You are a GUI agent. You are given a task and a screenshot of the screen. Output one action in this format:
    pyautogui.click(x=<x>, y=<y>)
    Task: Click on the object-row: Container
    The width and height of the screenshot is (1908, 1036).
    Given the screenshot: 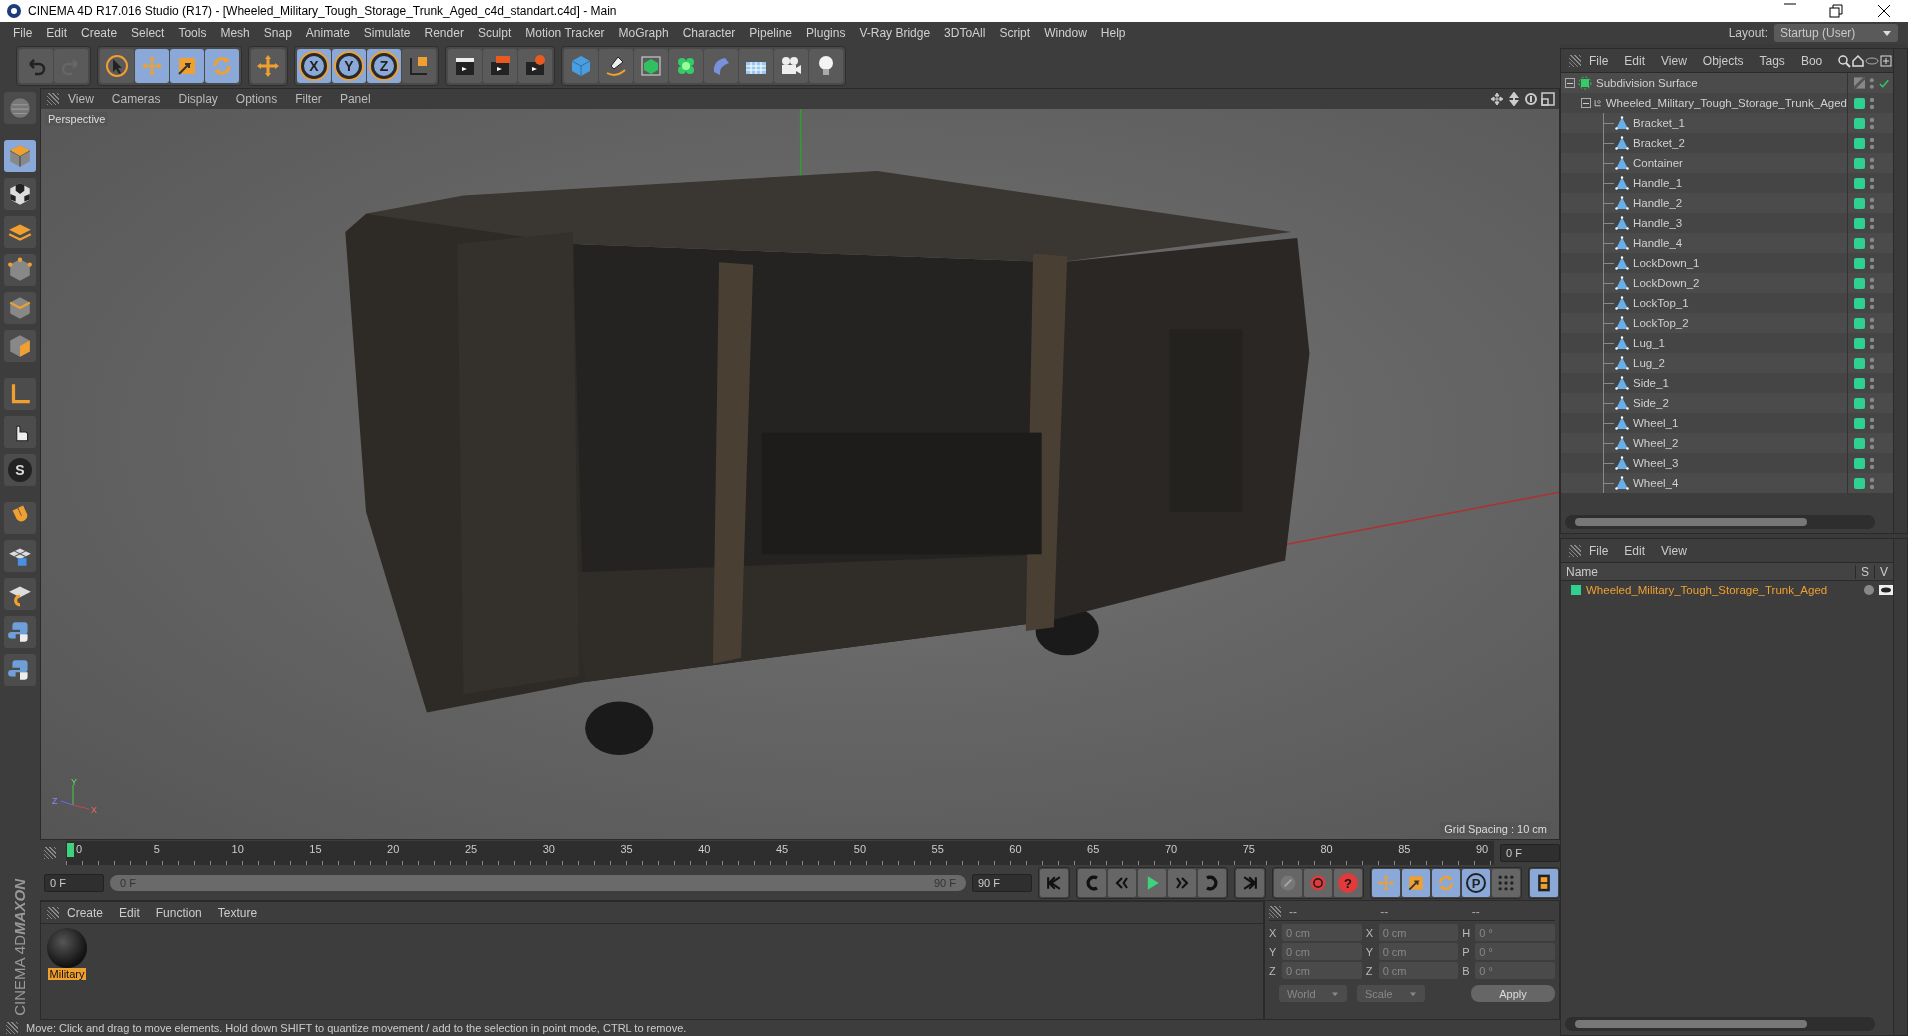 What is the action you would take?
    pyautogui.click(x=1727, y=163)
    